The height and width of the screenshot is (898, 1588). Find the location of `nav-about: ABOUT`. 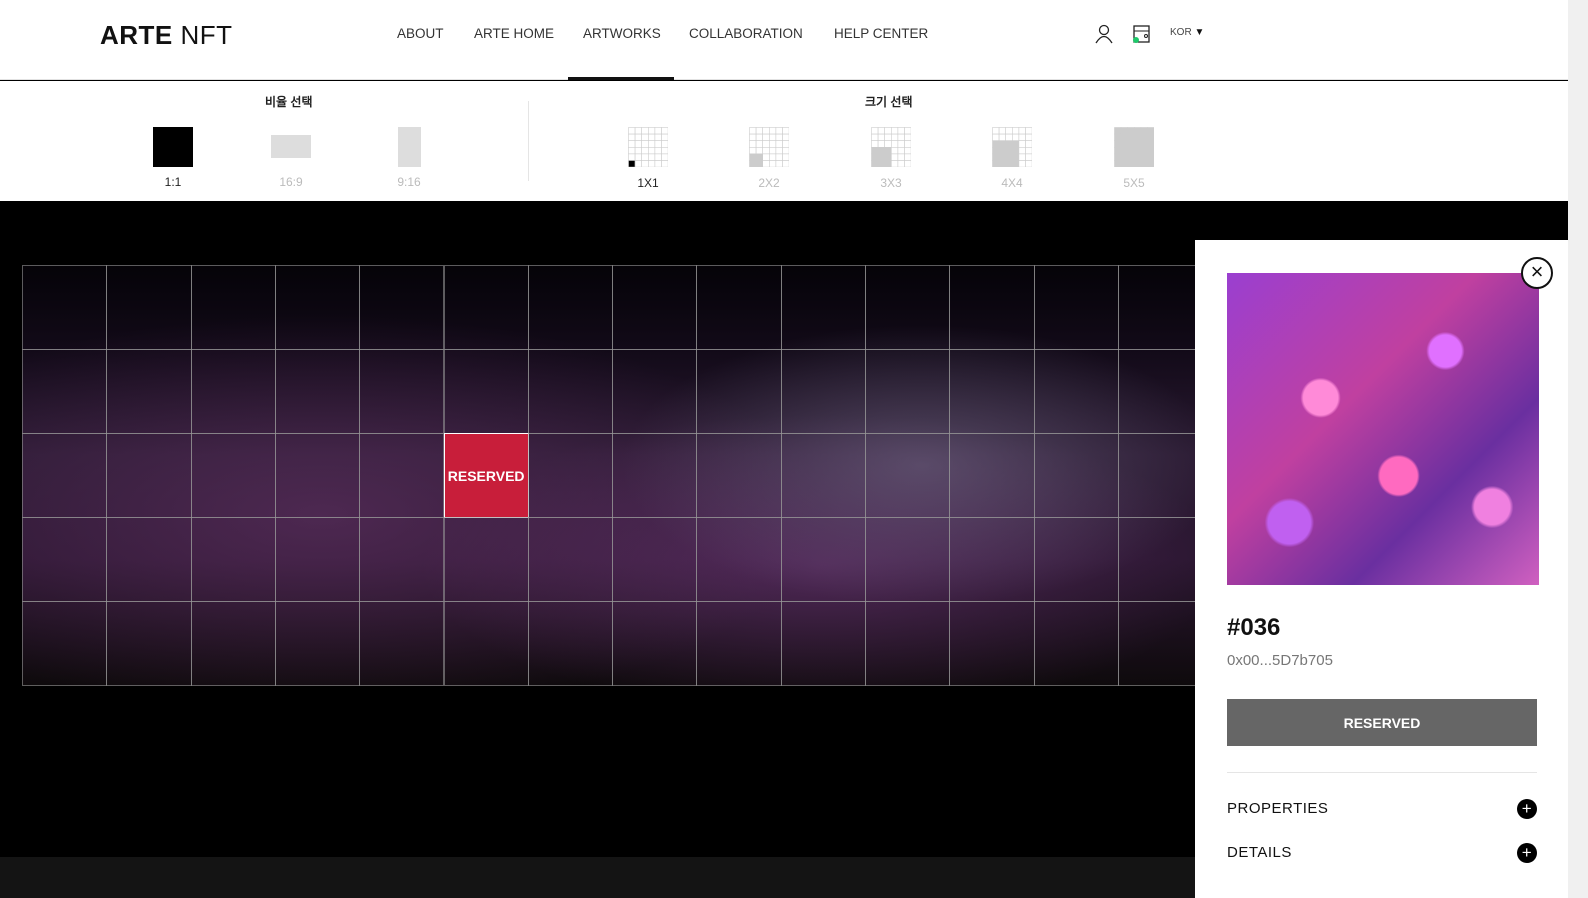

nav-about: ABOUT is located at coordinates (420, 33).